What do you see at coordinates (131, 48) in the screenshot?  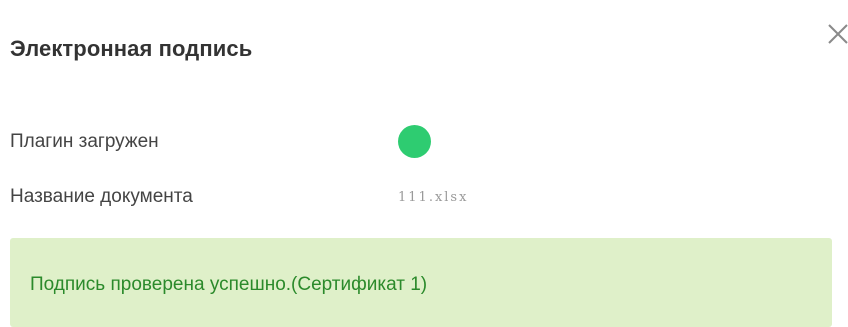 I see `dialog-title: Электронная подпись` at bounding box center [131, 48].